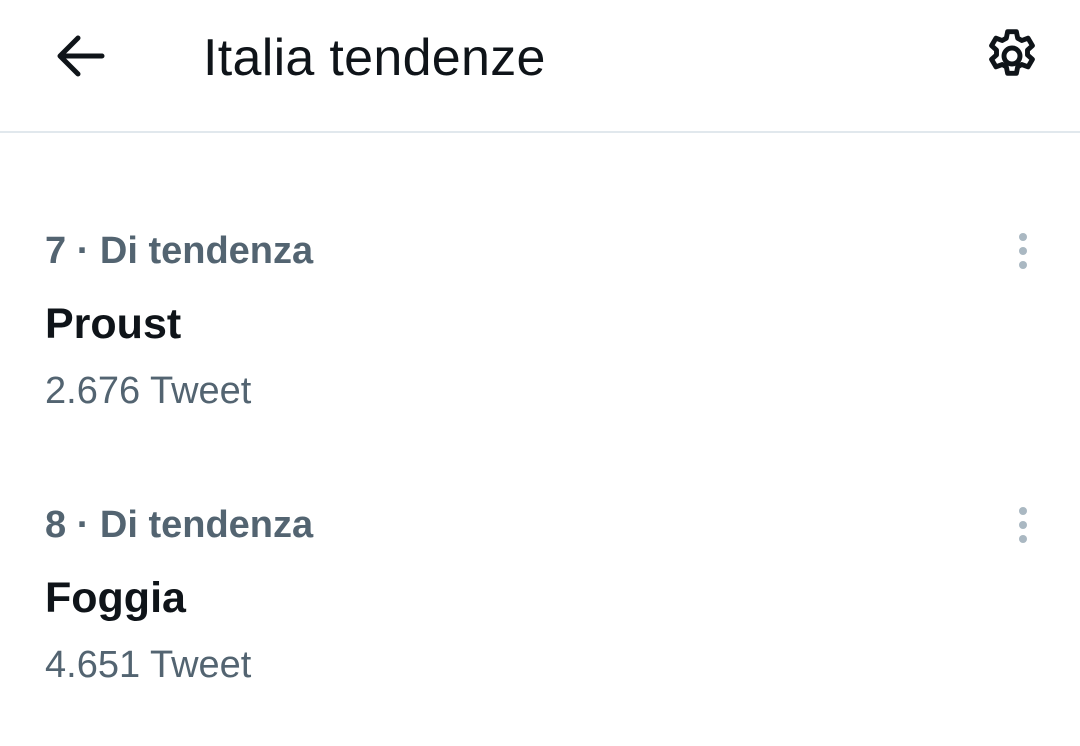 The width and height of the screenshot is (1080, 746). Describe the element at coordinates (148, 391) in the screenshot. I see `trend-tweet-count: 2.676 Tweet` at that location.